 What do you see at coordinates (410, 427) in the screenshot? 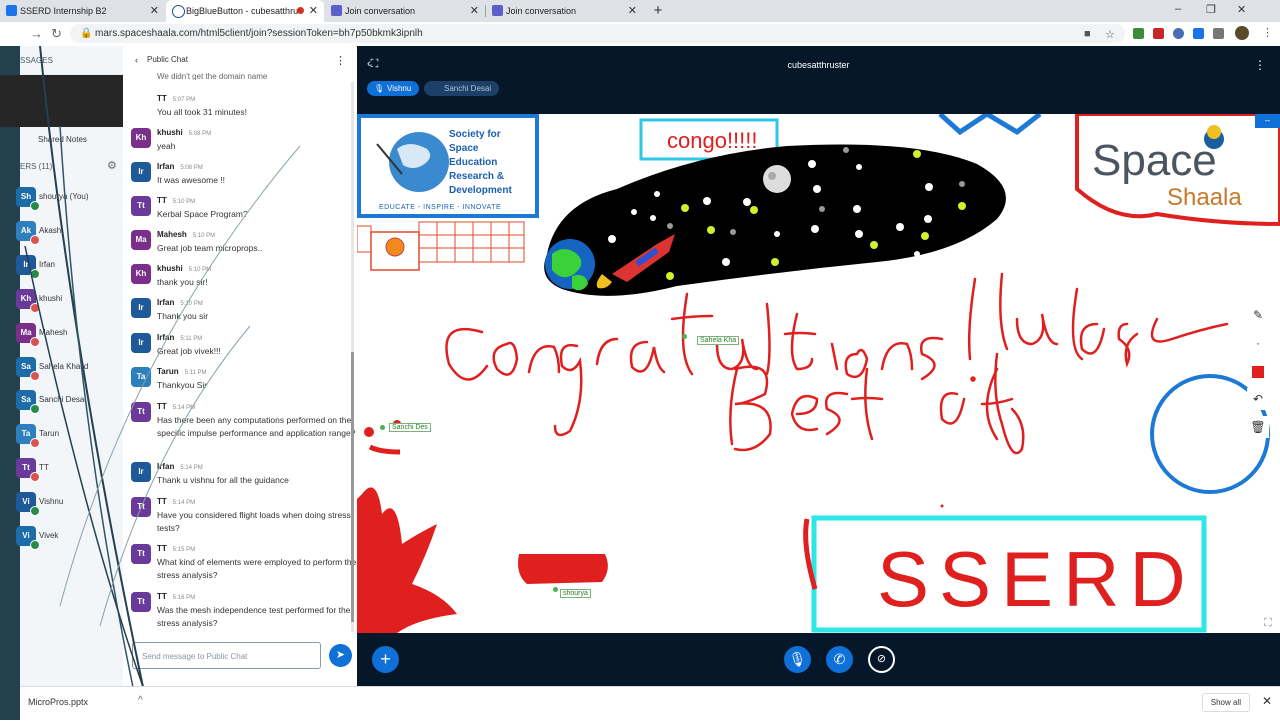
I see `cursor-label: Sanchi Des` at bounding box center [410, 427].